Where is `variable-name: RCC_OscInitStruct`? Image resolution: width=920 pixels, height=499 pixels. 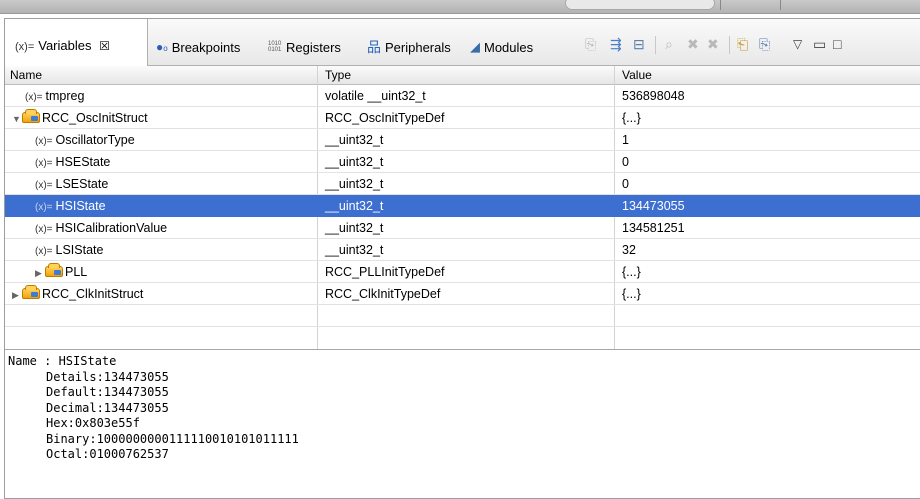
variable-name: RCC_OscInitStruct is located at coordinates (95, 118).